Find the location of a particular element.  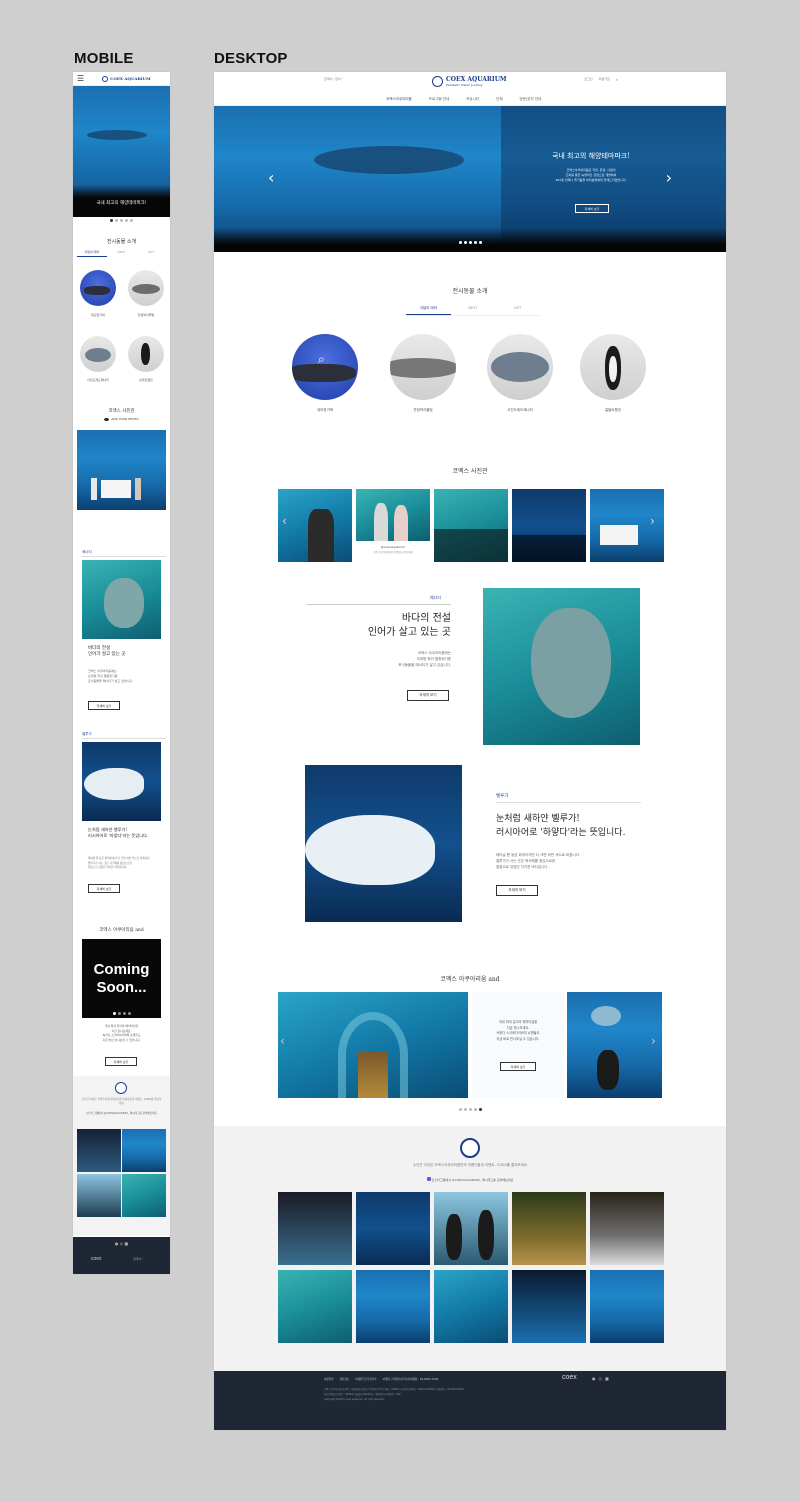

photo-caption-sub: 코엑스아쿠아리움에서 인생샷을 남겨보세요 is located at coordinates (393, 552).